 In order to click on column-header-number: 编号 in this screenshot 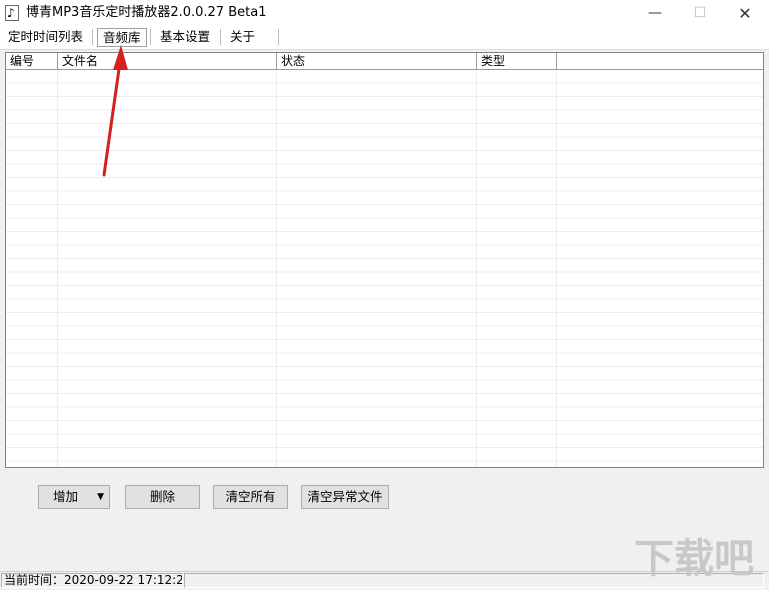, I will do `click(32, 61)`.